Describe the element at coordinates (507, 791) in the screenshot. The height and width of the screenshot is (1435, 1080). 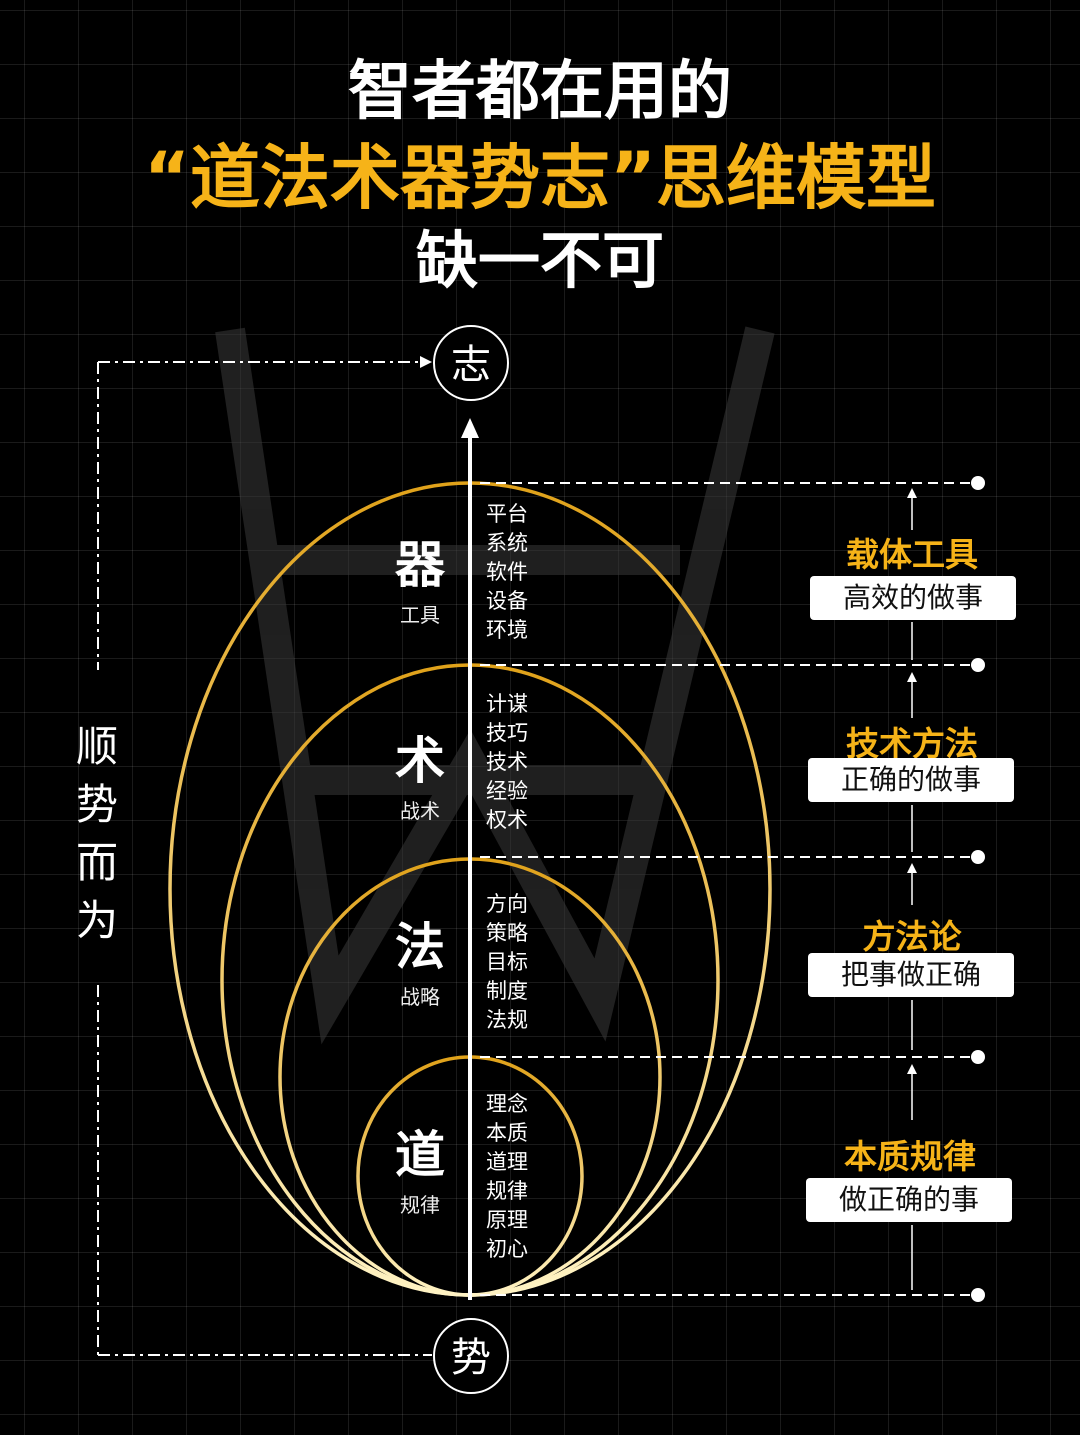
I see `list-item: 经验` at that location.